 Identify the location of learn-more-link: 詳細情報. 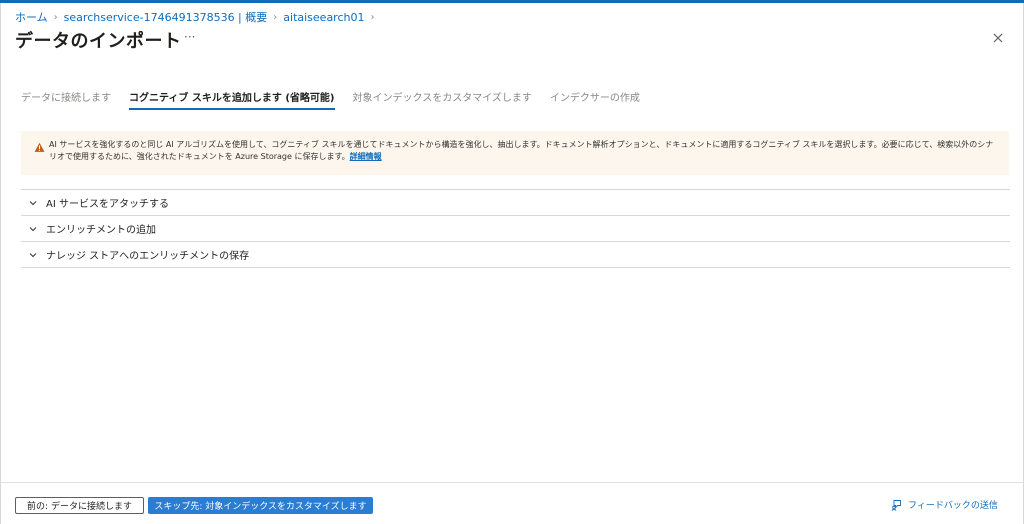
(366, 156).